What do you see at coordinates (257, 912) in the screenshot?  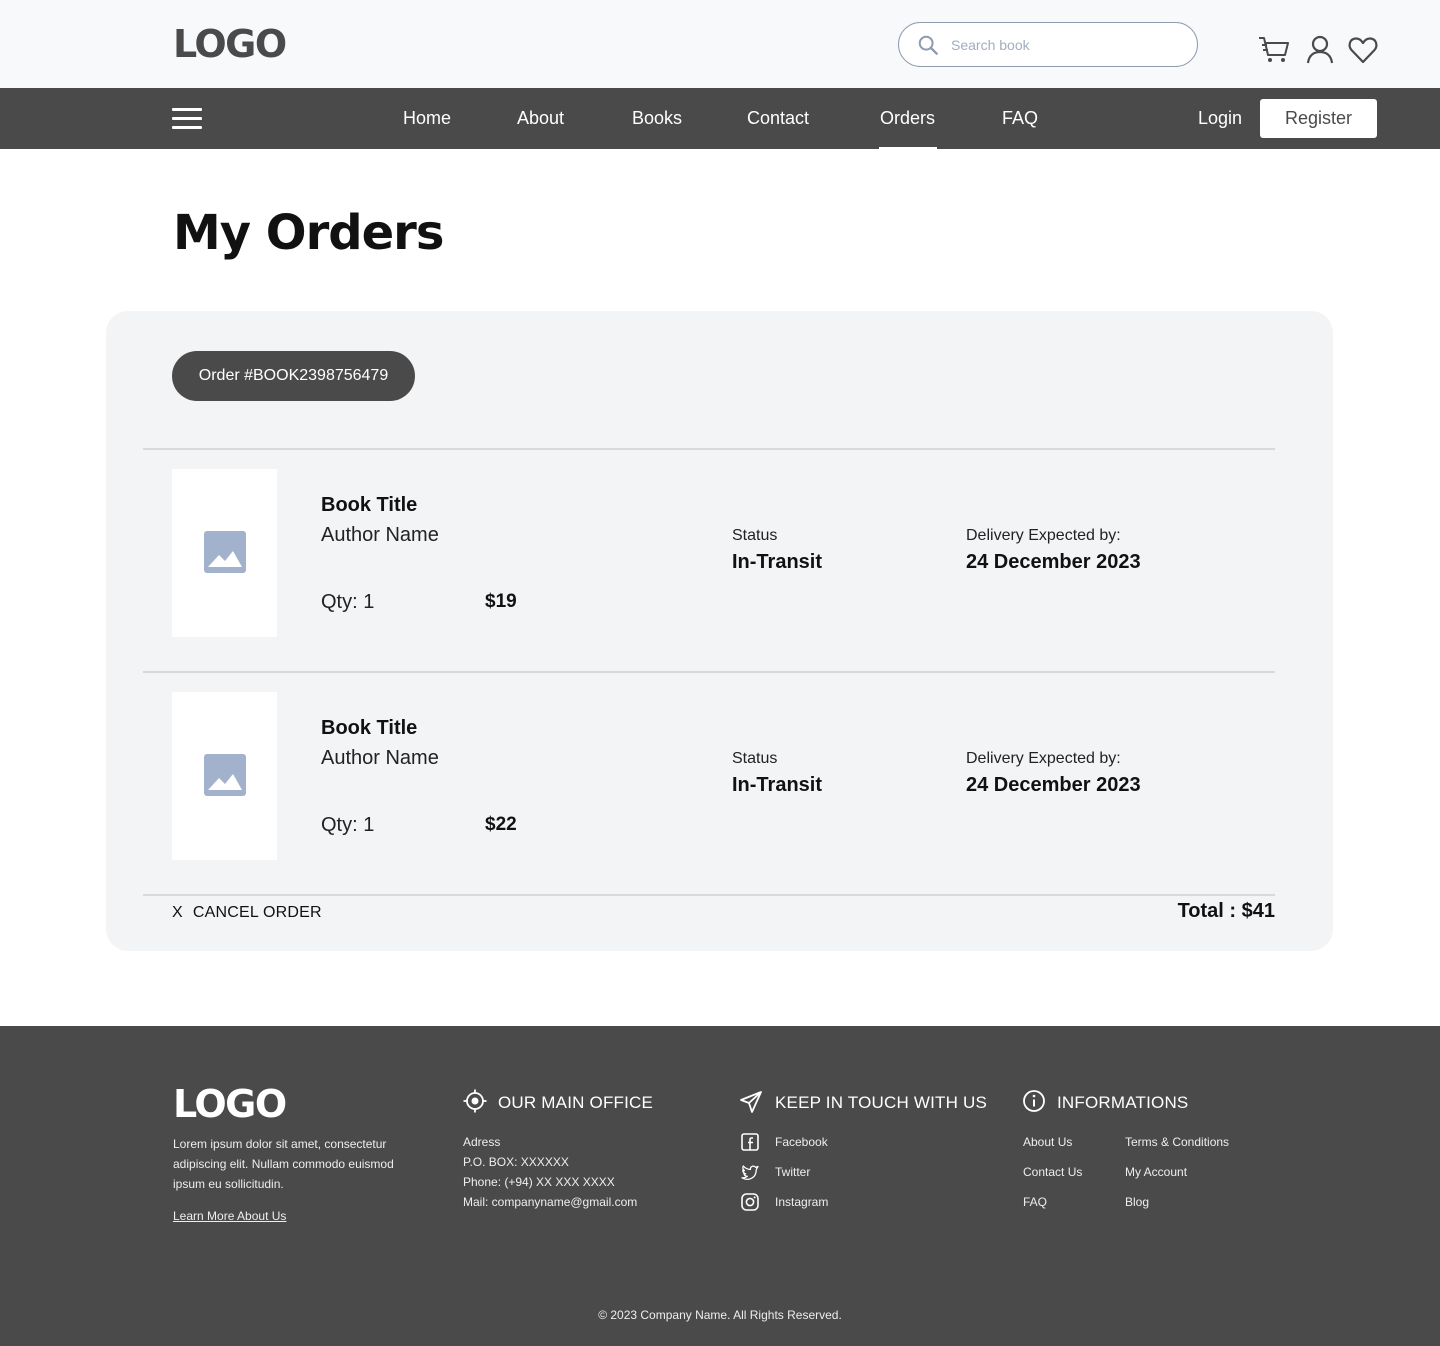 I see `cancel-order-label: CANCEL ORDER` at bounding box center [257, 912].